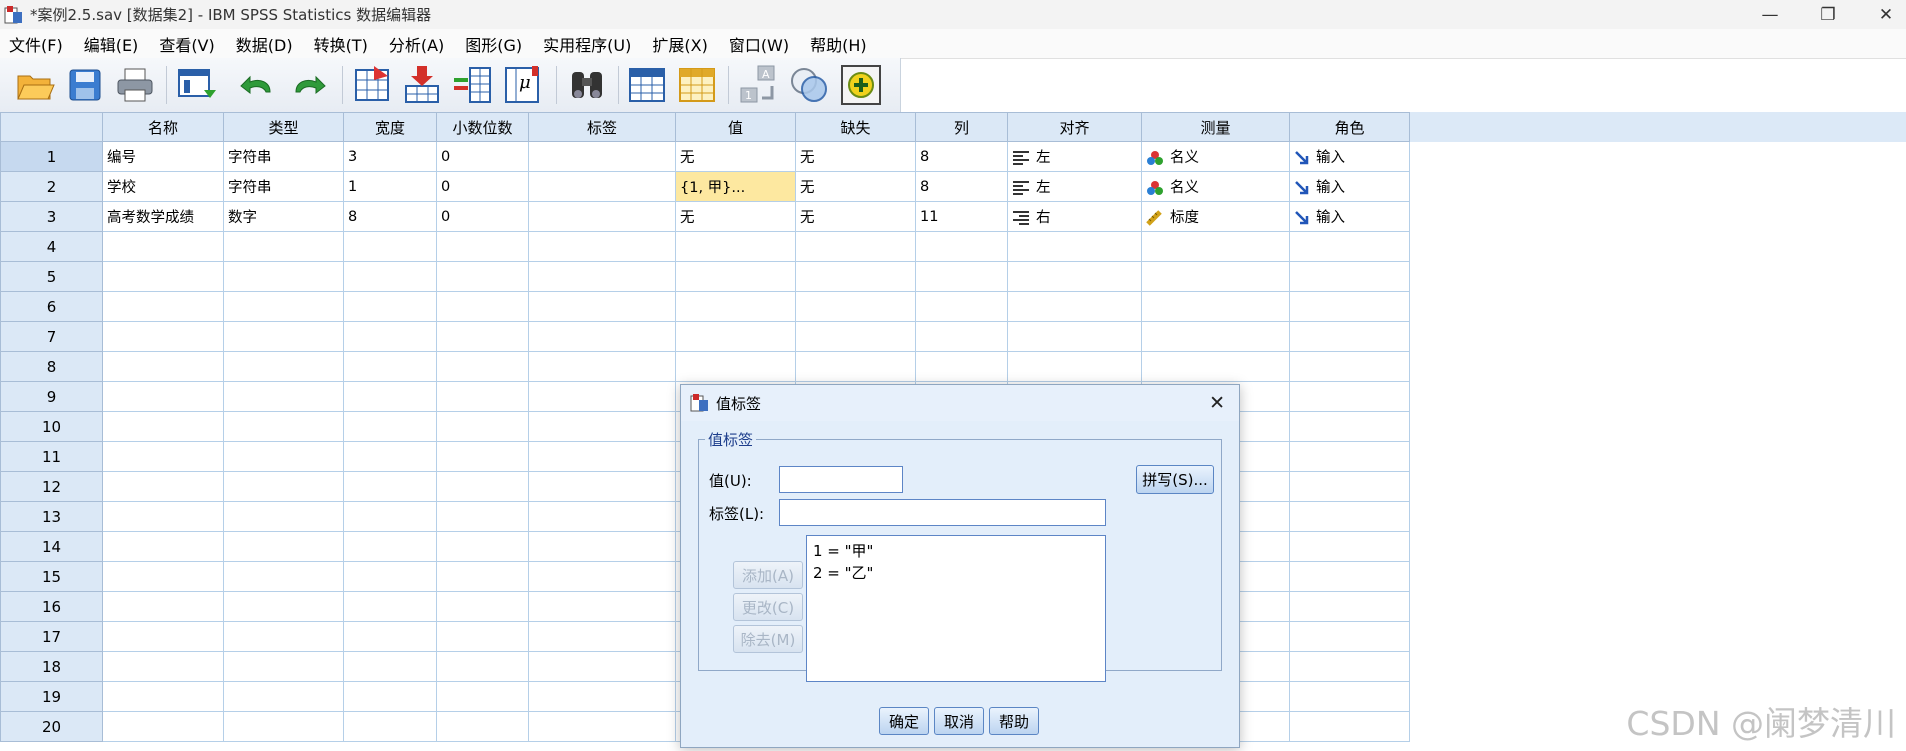 The image size is (1906, 751). What do you see at coordinates (602, 216) in the screenshot?
I see `cell-label` at bounding box center [602, 216].